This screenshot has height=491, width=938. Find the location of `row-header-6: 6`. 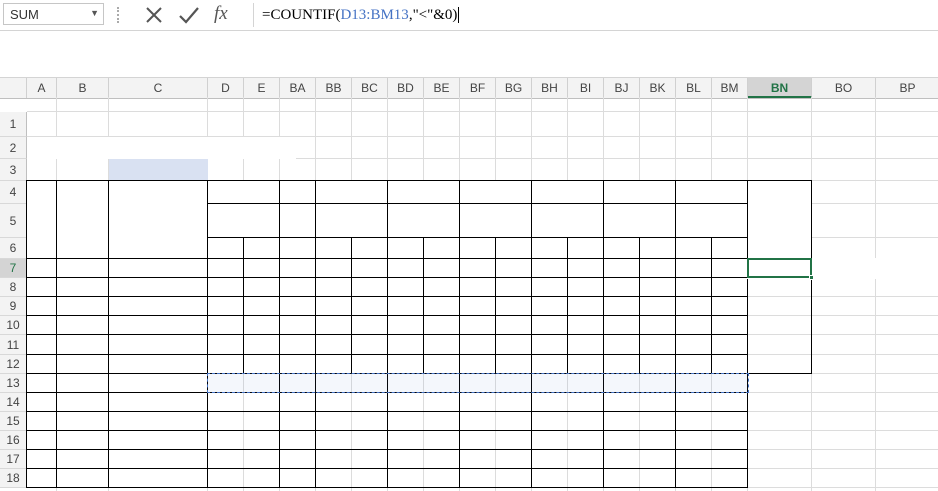

row-header-6: 6 is located at coordinates (13, 248).